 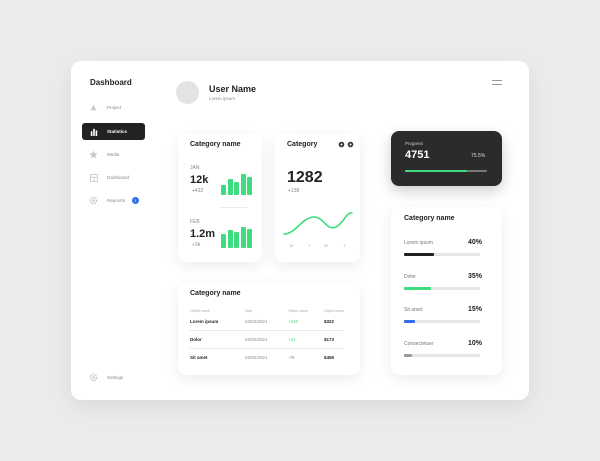 What do you see at coordinates (418, 243) in the screenshot?
I see `progress-item-label: Lorem ipsum` at bounding box center [418, 243].